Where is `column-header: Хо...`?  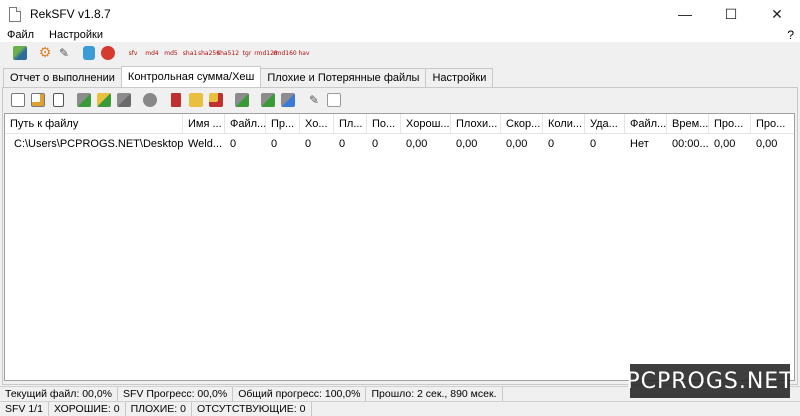
column-header: Хо... is located at coordinates (317, 124).